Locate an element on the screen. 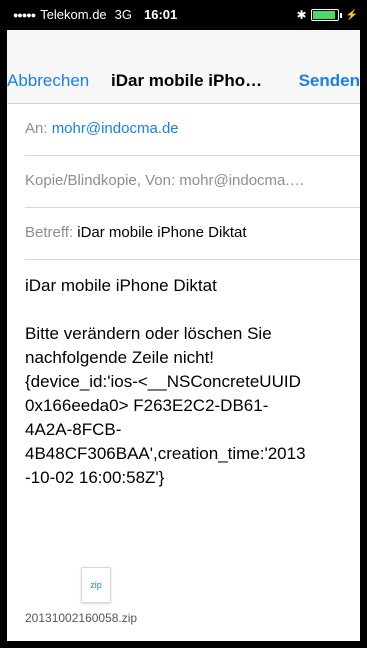 This screenshot has width=367, height=648. battery-icon is located at coordinates (324, 15).